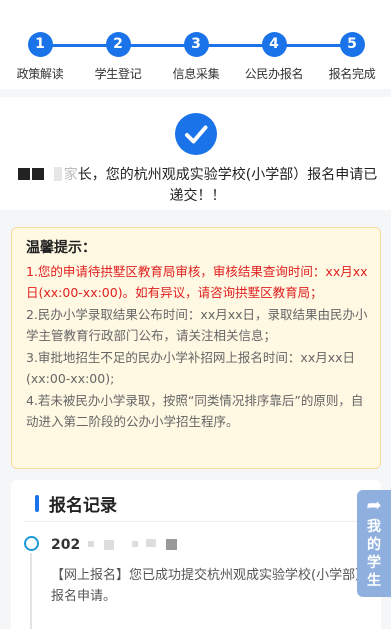 The height and width of the screenshot is (629, 391). What do you see at coordinates (196, 134) in the screenshot?
I see `success-check-icon` at bounding box center [196, 134].